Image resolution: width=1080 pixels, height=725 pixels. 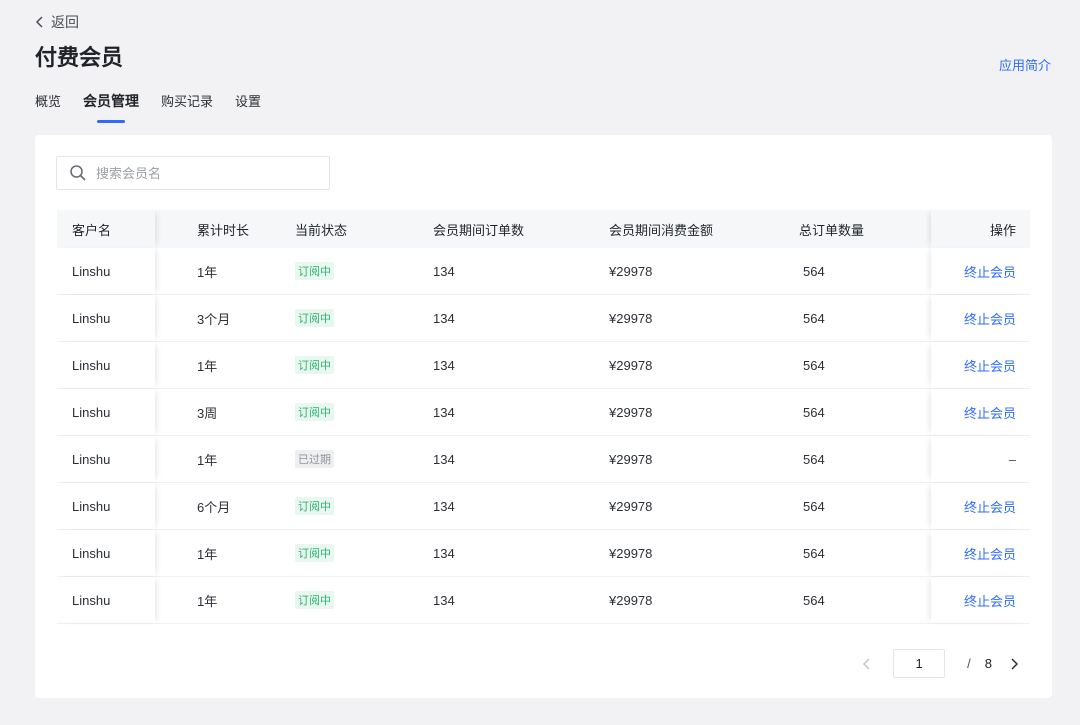 What do you see at coordinates (832, 230) in the screenshot?
I see `header-total-orders: 总订单数量` at bounding box center [832, 230].